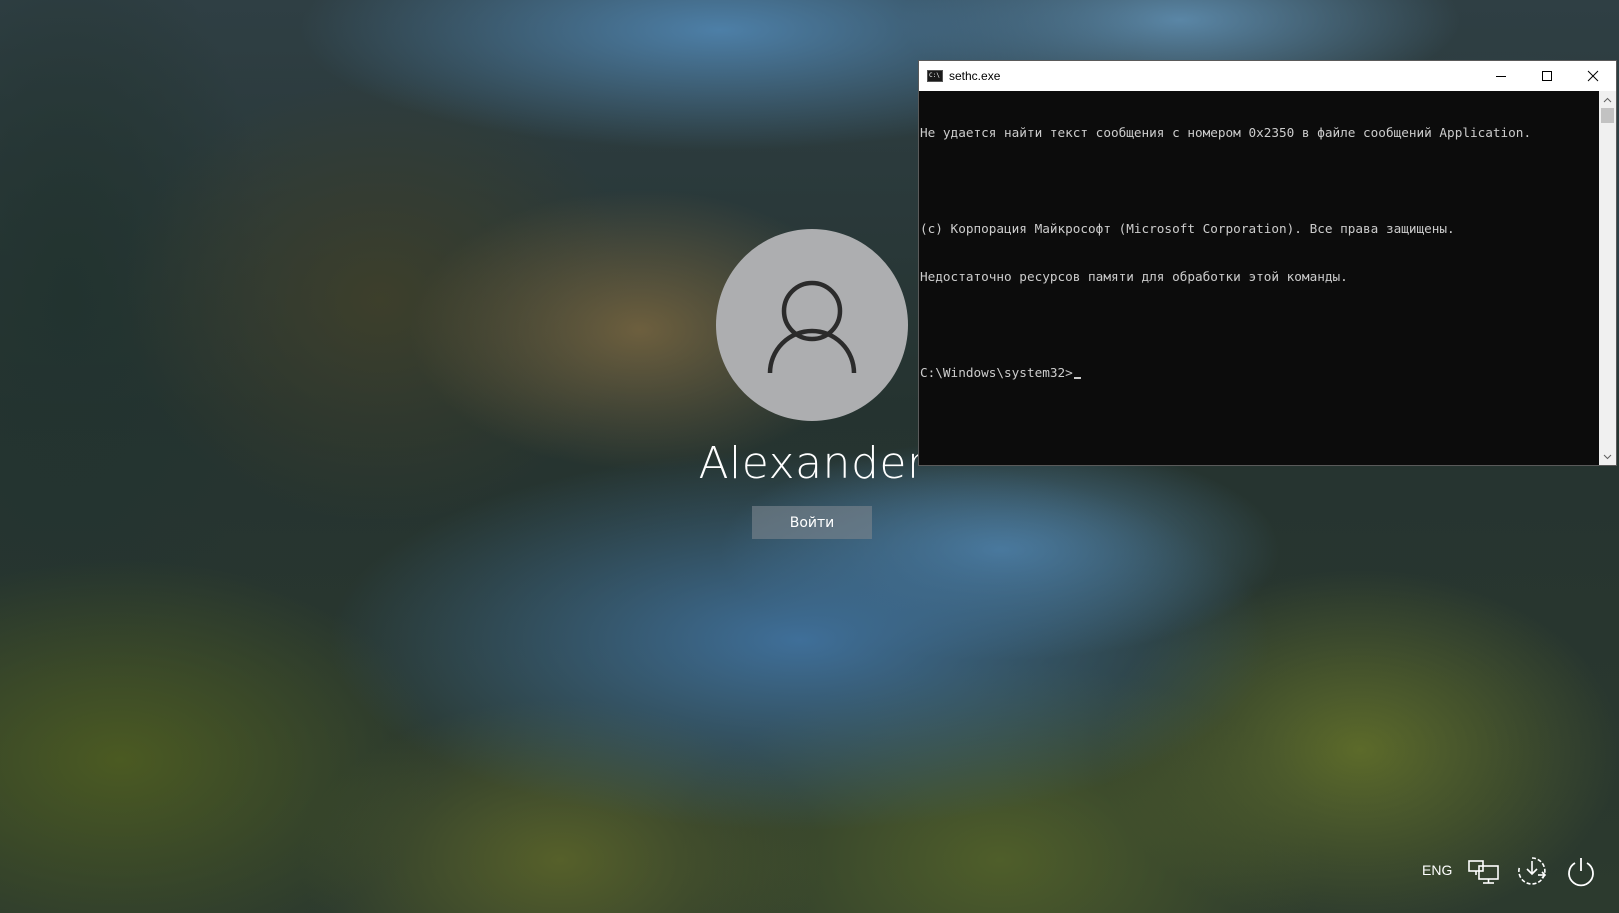 The width and height of the screenshot is (1619, 913). What do you see at coordinates (812, 522) in the screenshot?
I see `signin-button: Войти` at bounding box center [812, 522].